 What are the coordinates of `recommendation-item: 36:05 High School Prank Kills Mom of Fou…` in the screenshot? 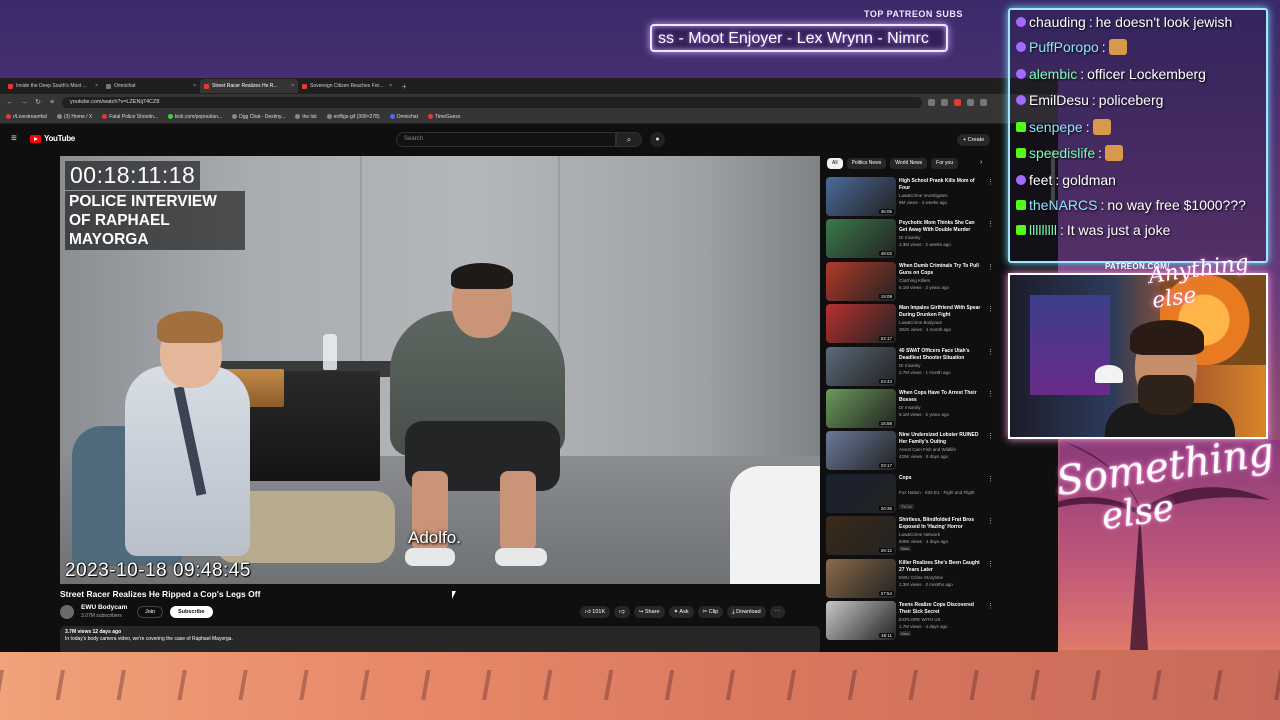 It's located at (911, 198).